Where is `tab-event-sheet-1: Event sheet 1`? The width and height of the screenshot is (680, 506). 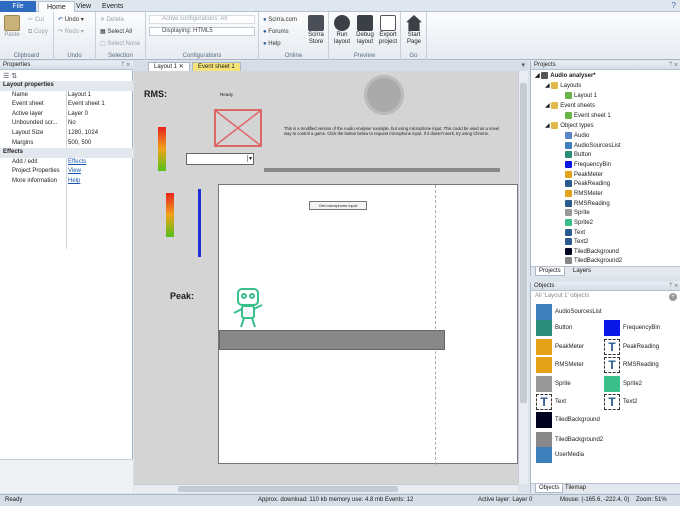
tab-event-sheet-1: Event sheet 1 is located at coordinates (216, 66).